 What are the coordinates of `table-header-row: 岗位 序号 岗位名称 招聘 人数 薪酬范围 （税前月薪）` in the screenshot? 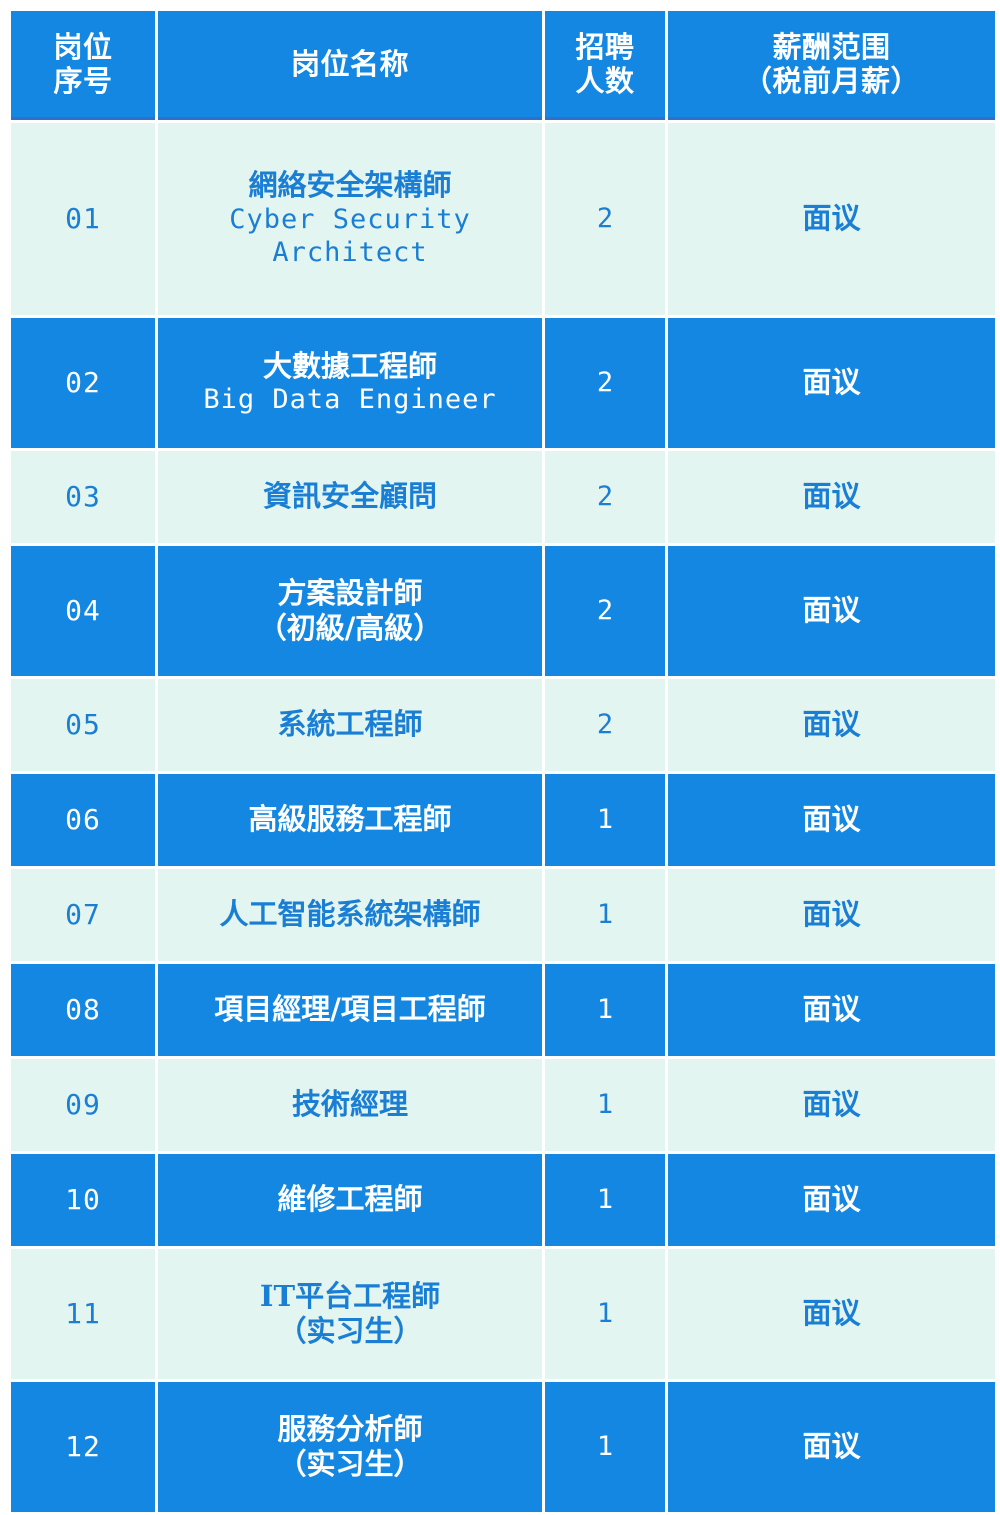 It's located at (503, 65).